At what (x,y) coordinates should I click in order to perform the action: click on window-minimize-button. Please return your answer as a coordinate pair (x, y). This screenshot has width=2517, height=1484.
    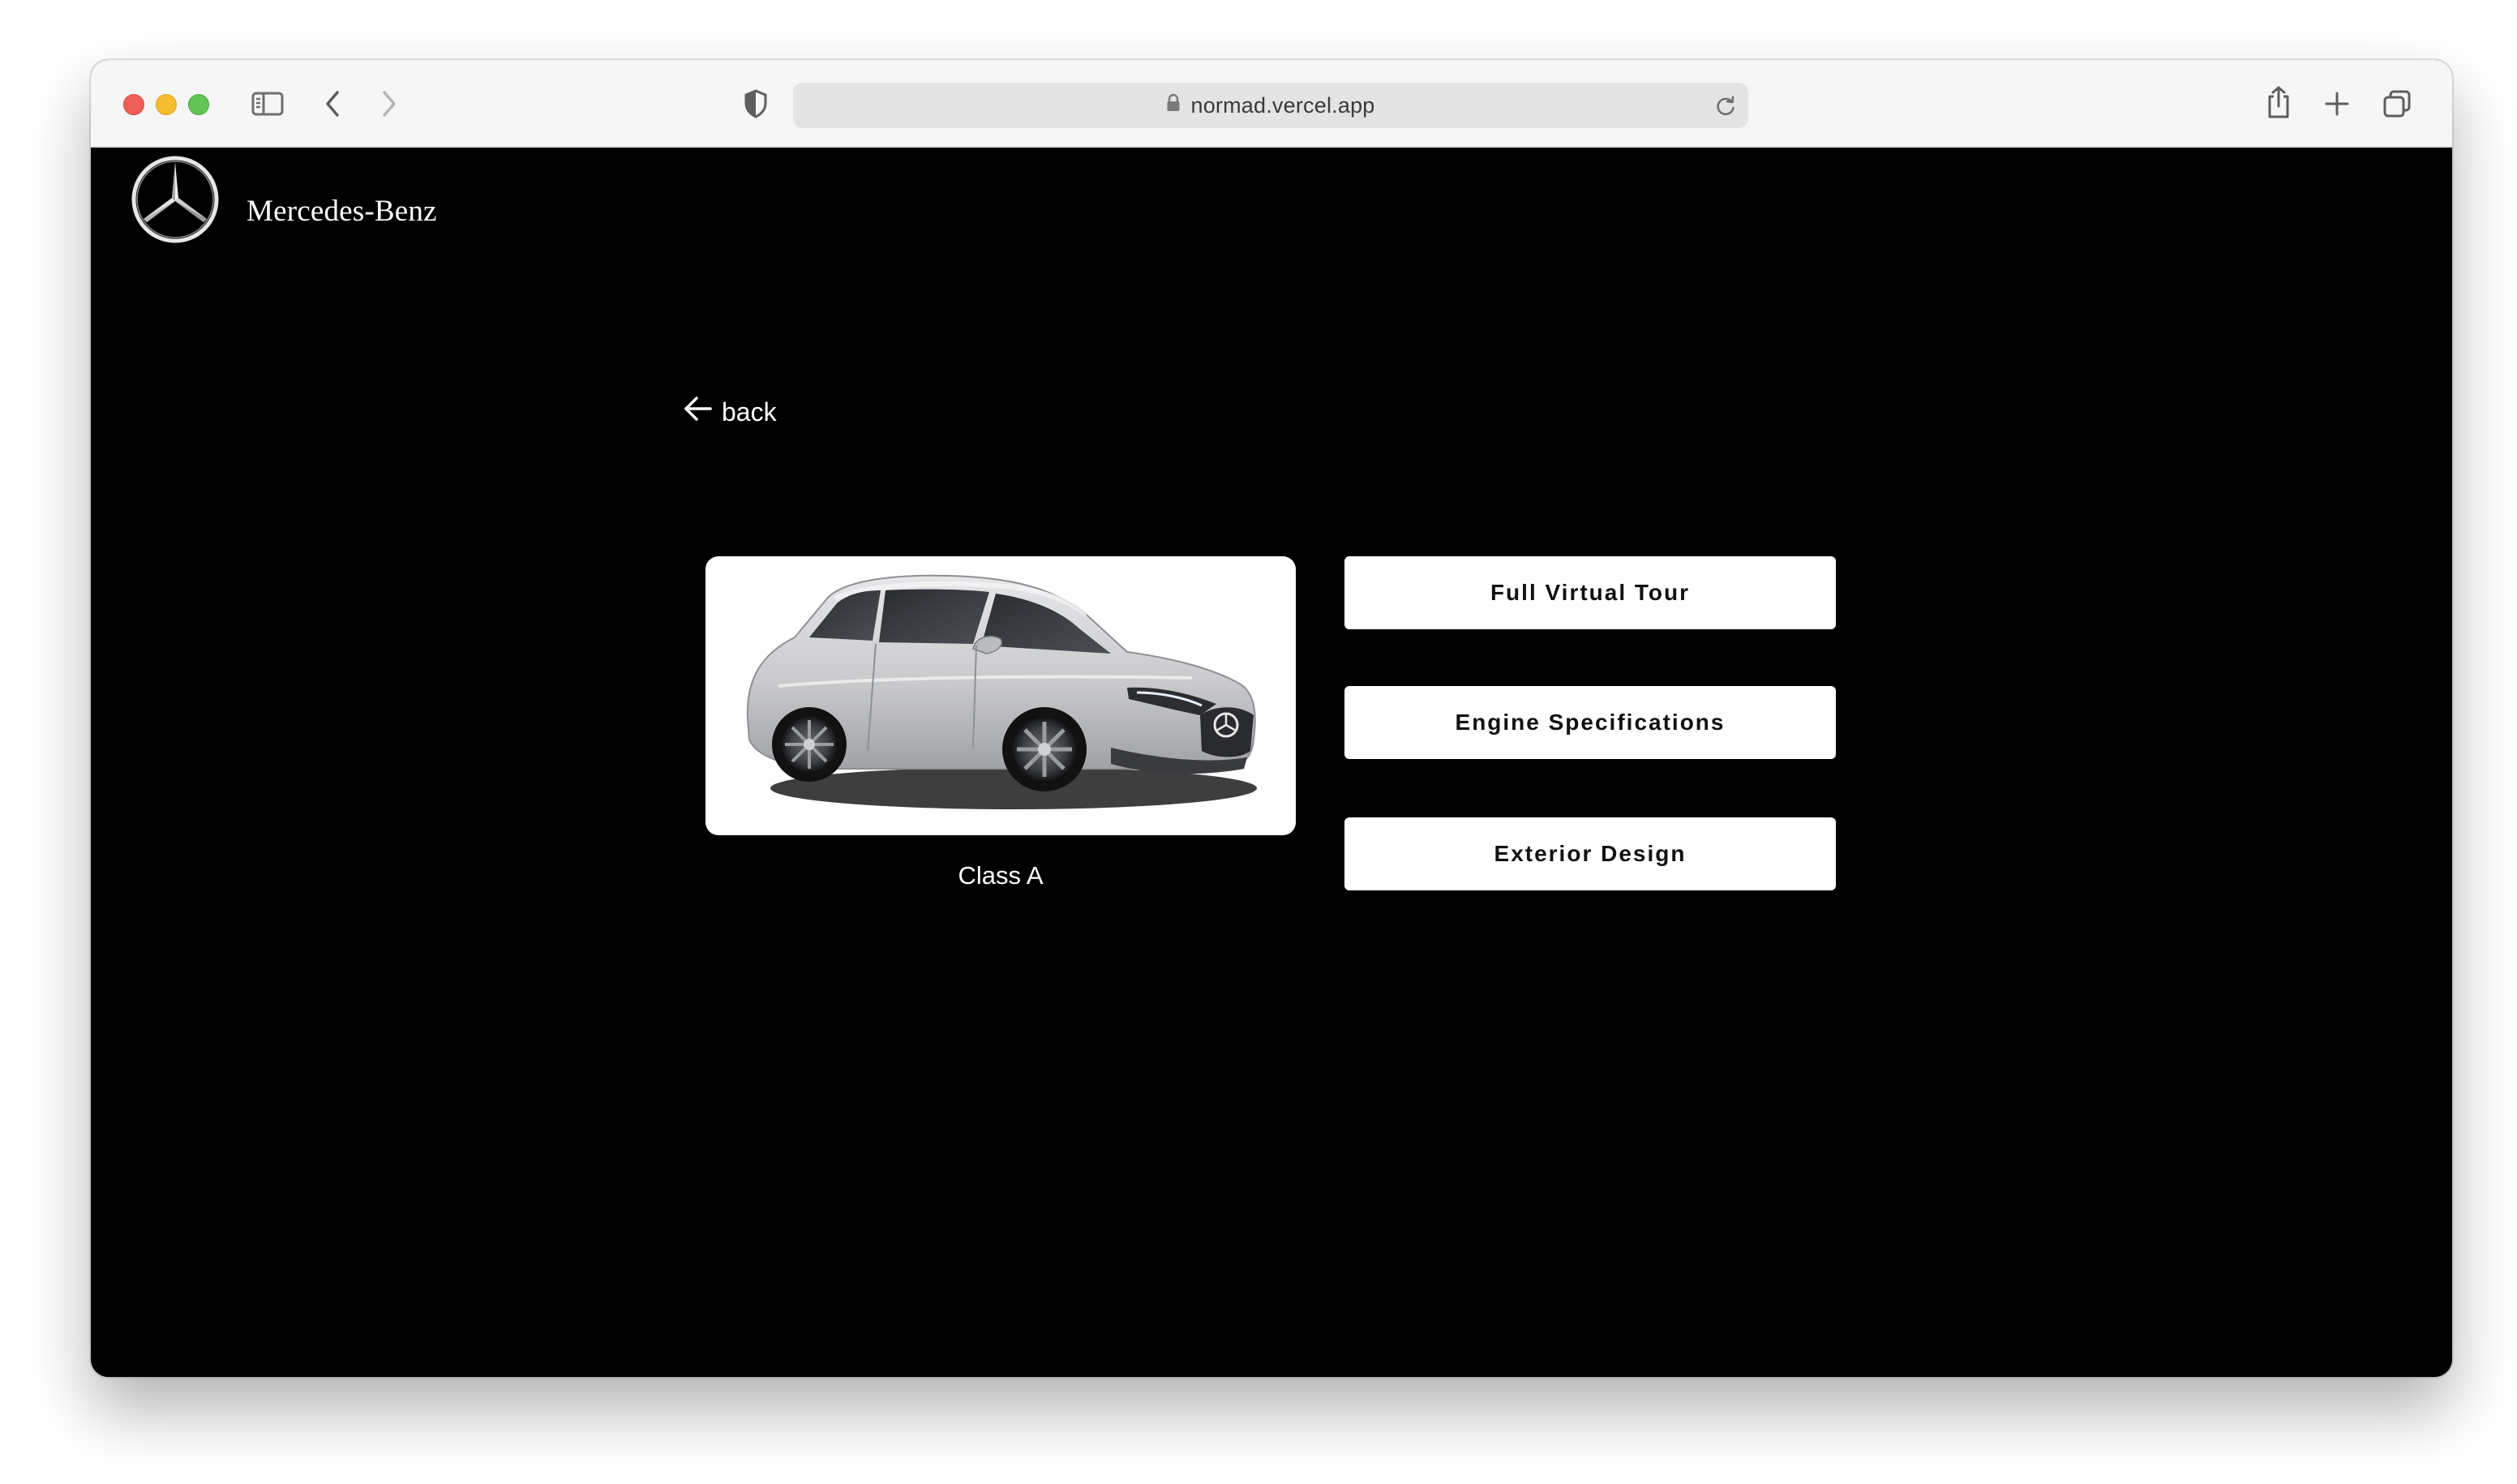
    Looking at the image, I should click on (166, 104).